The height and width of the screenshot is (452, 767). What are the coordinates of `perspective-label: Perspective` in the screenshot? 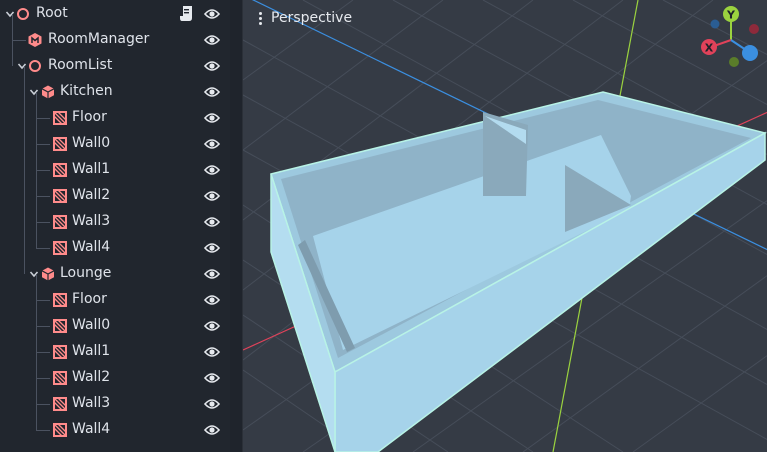 It's located at (312, 18).